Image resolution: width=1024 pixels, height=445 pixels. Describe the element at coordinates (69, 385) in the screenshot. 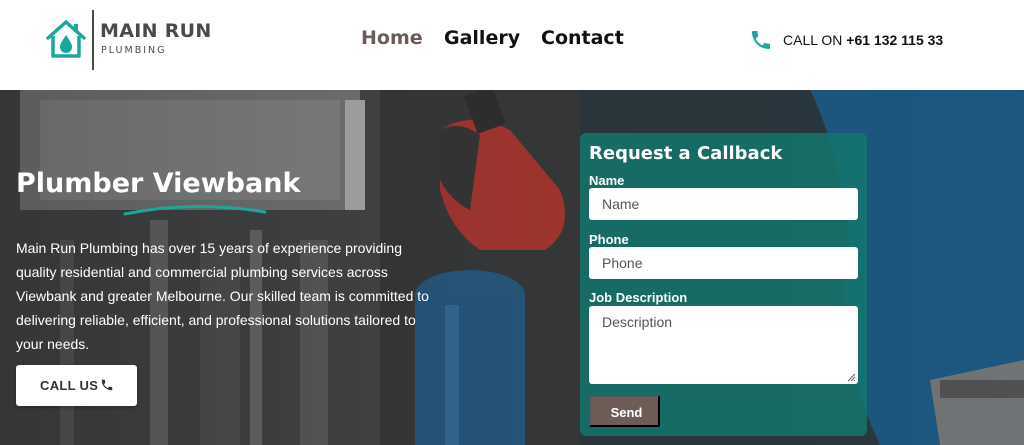

I see `call-us-label: CALL US` at that location.